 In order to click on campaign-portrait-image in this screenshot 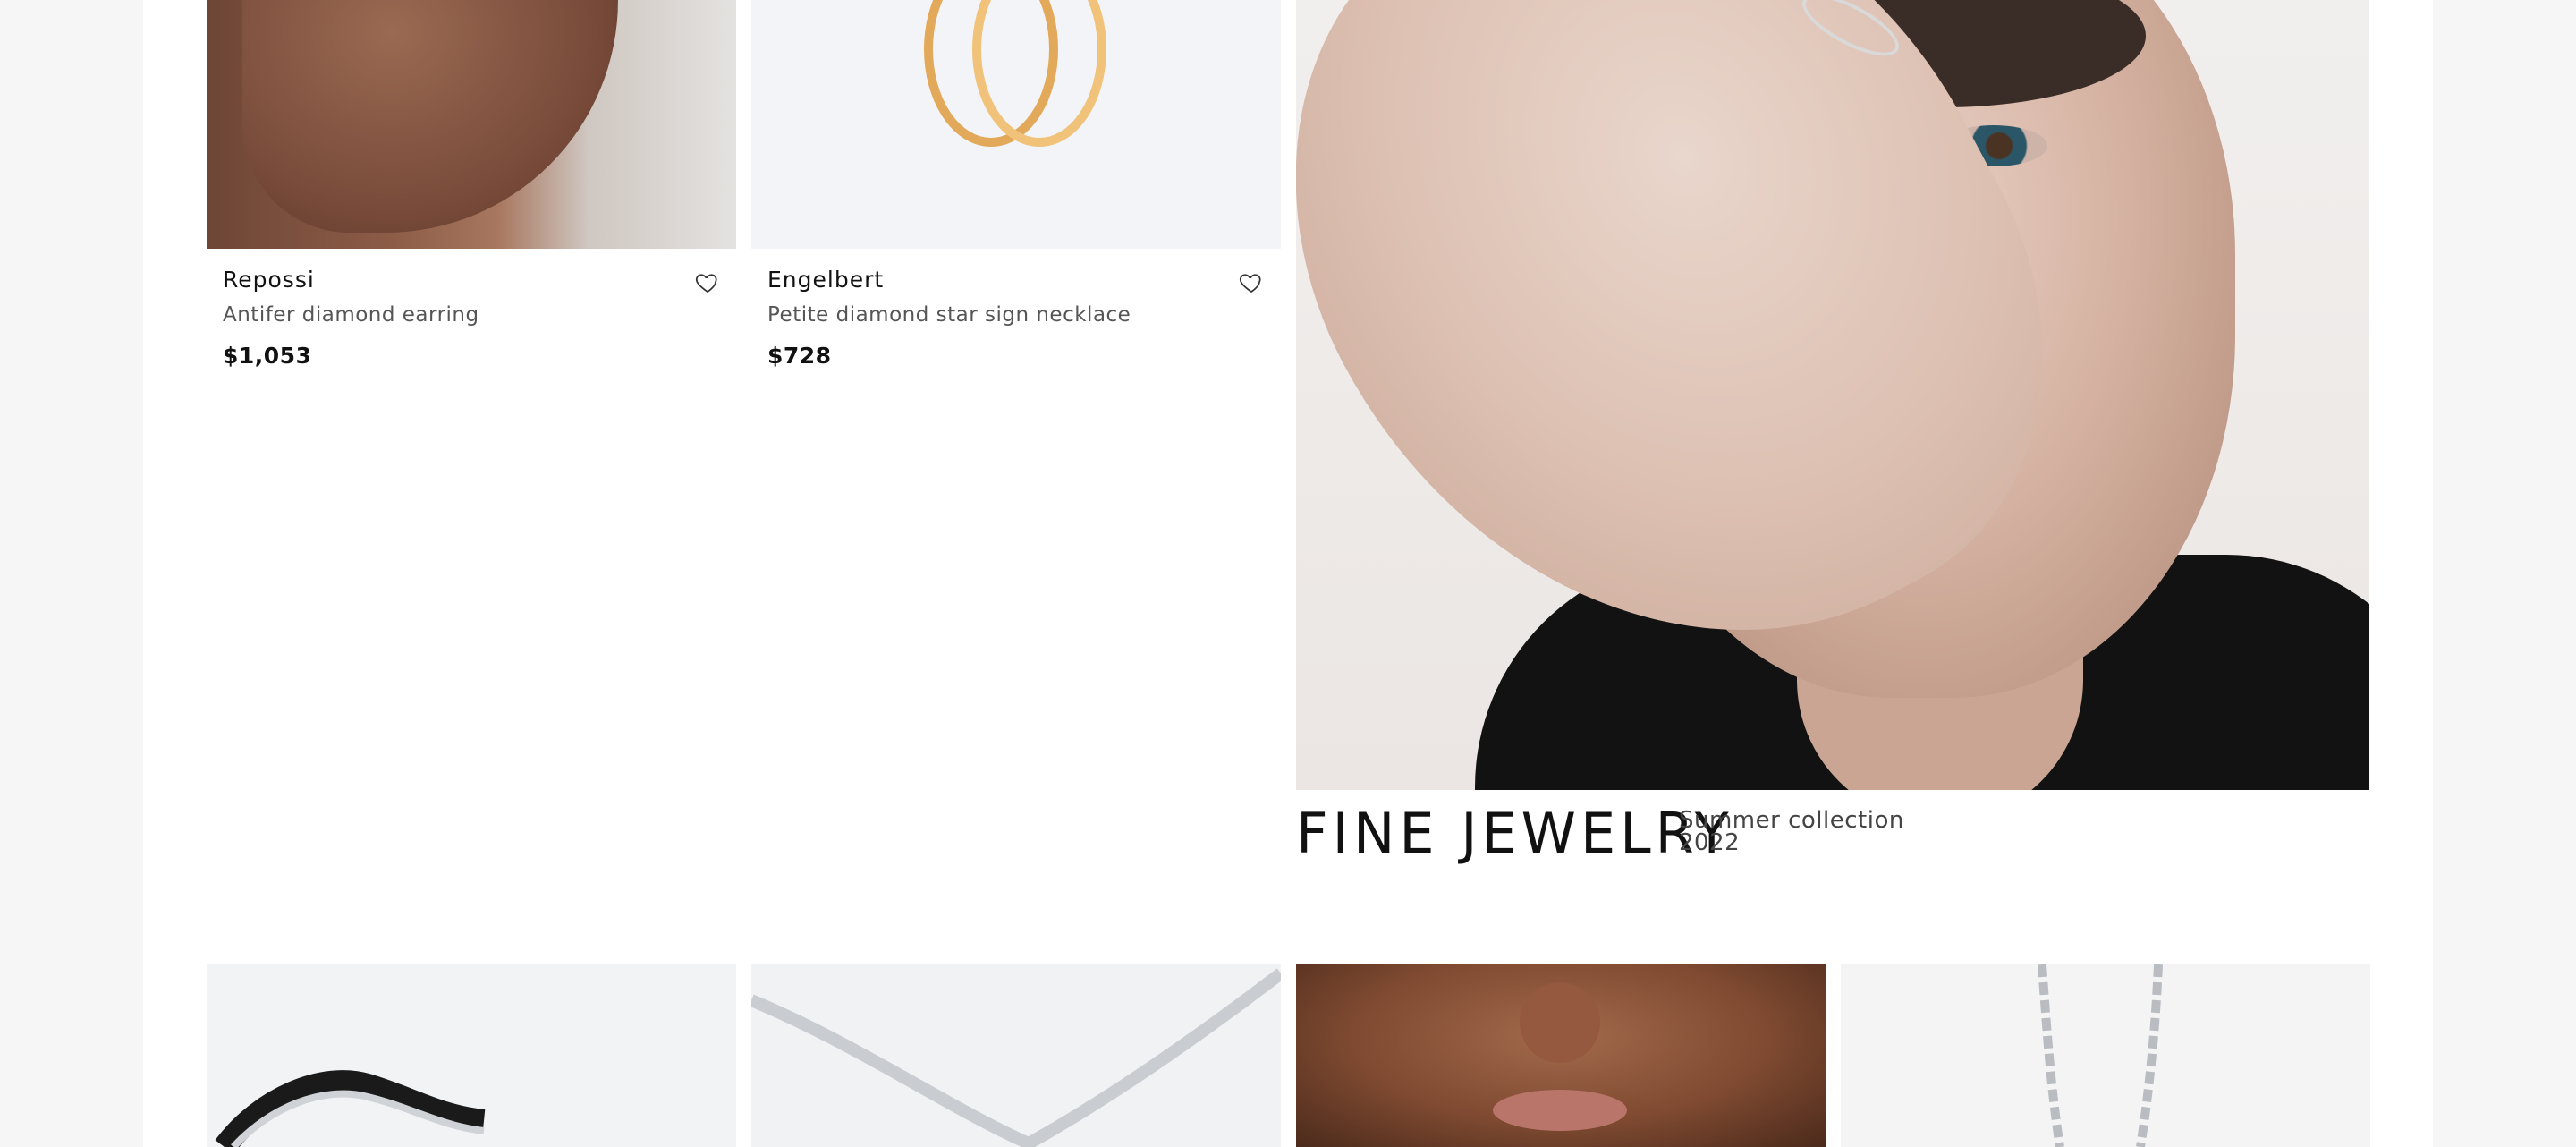, I will do `click(1561, 1056)`.